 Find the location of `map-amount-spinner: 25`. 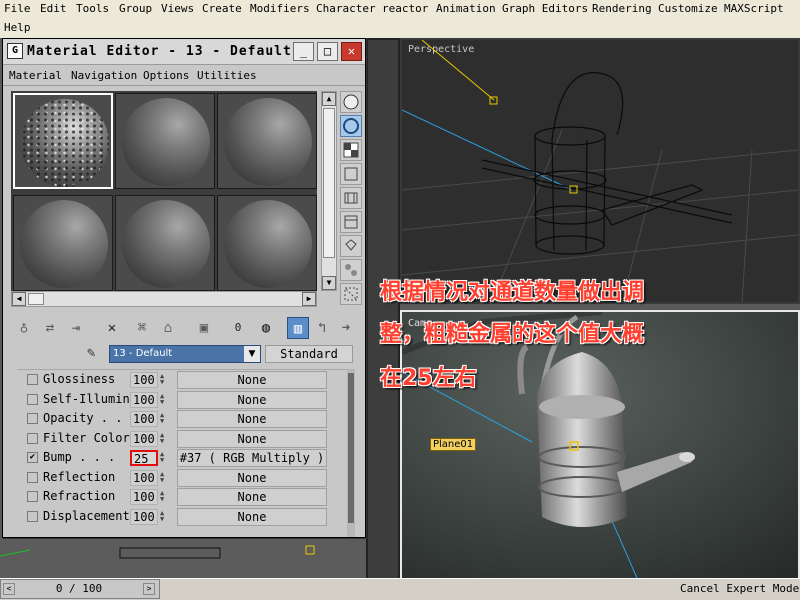

map-amount-spinner: 25 is located at coordinates (144, 458).